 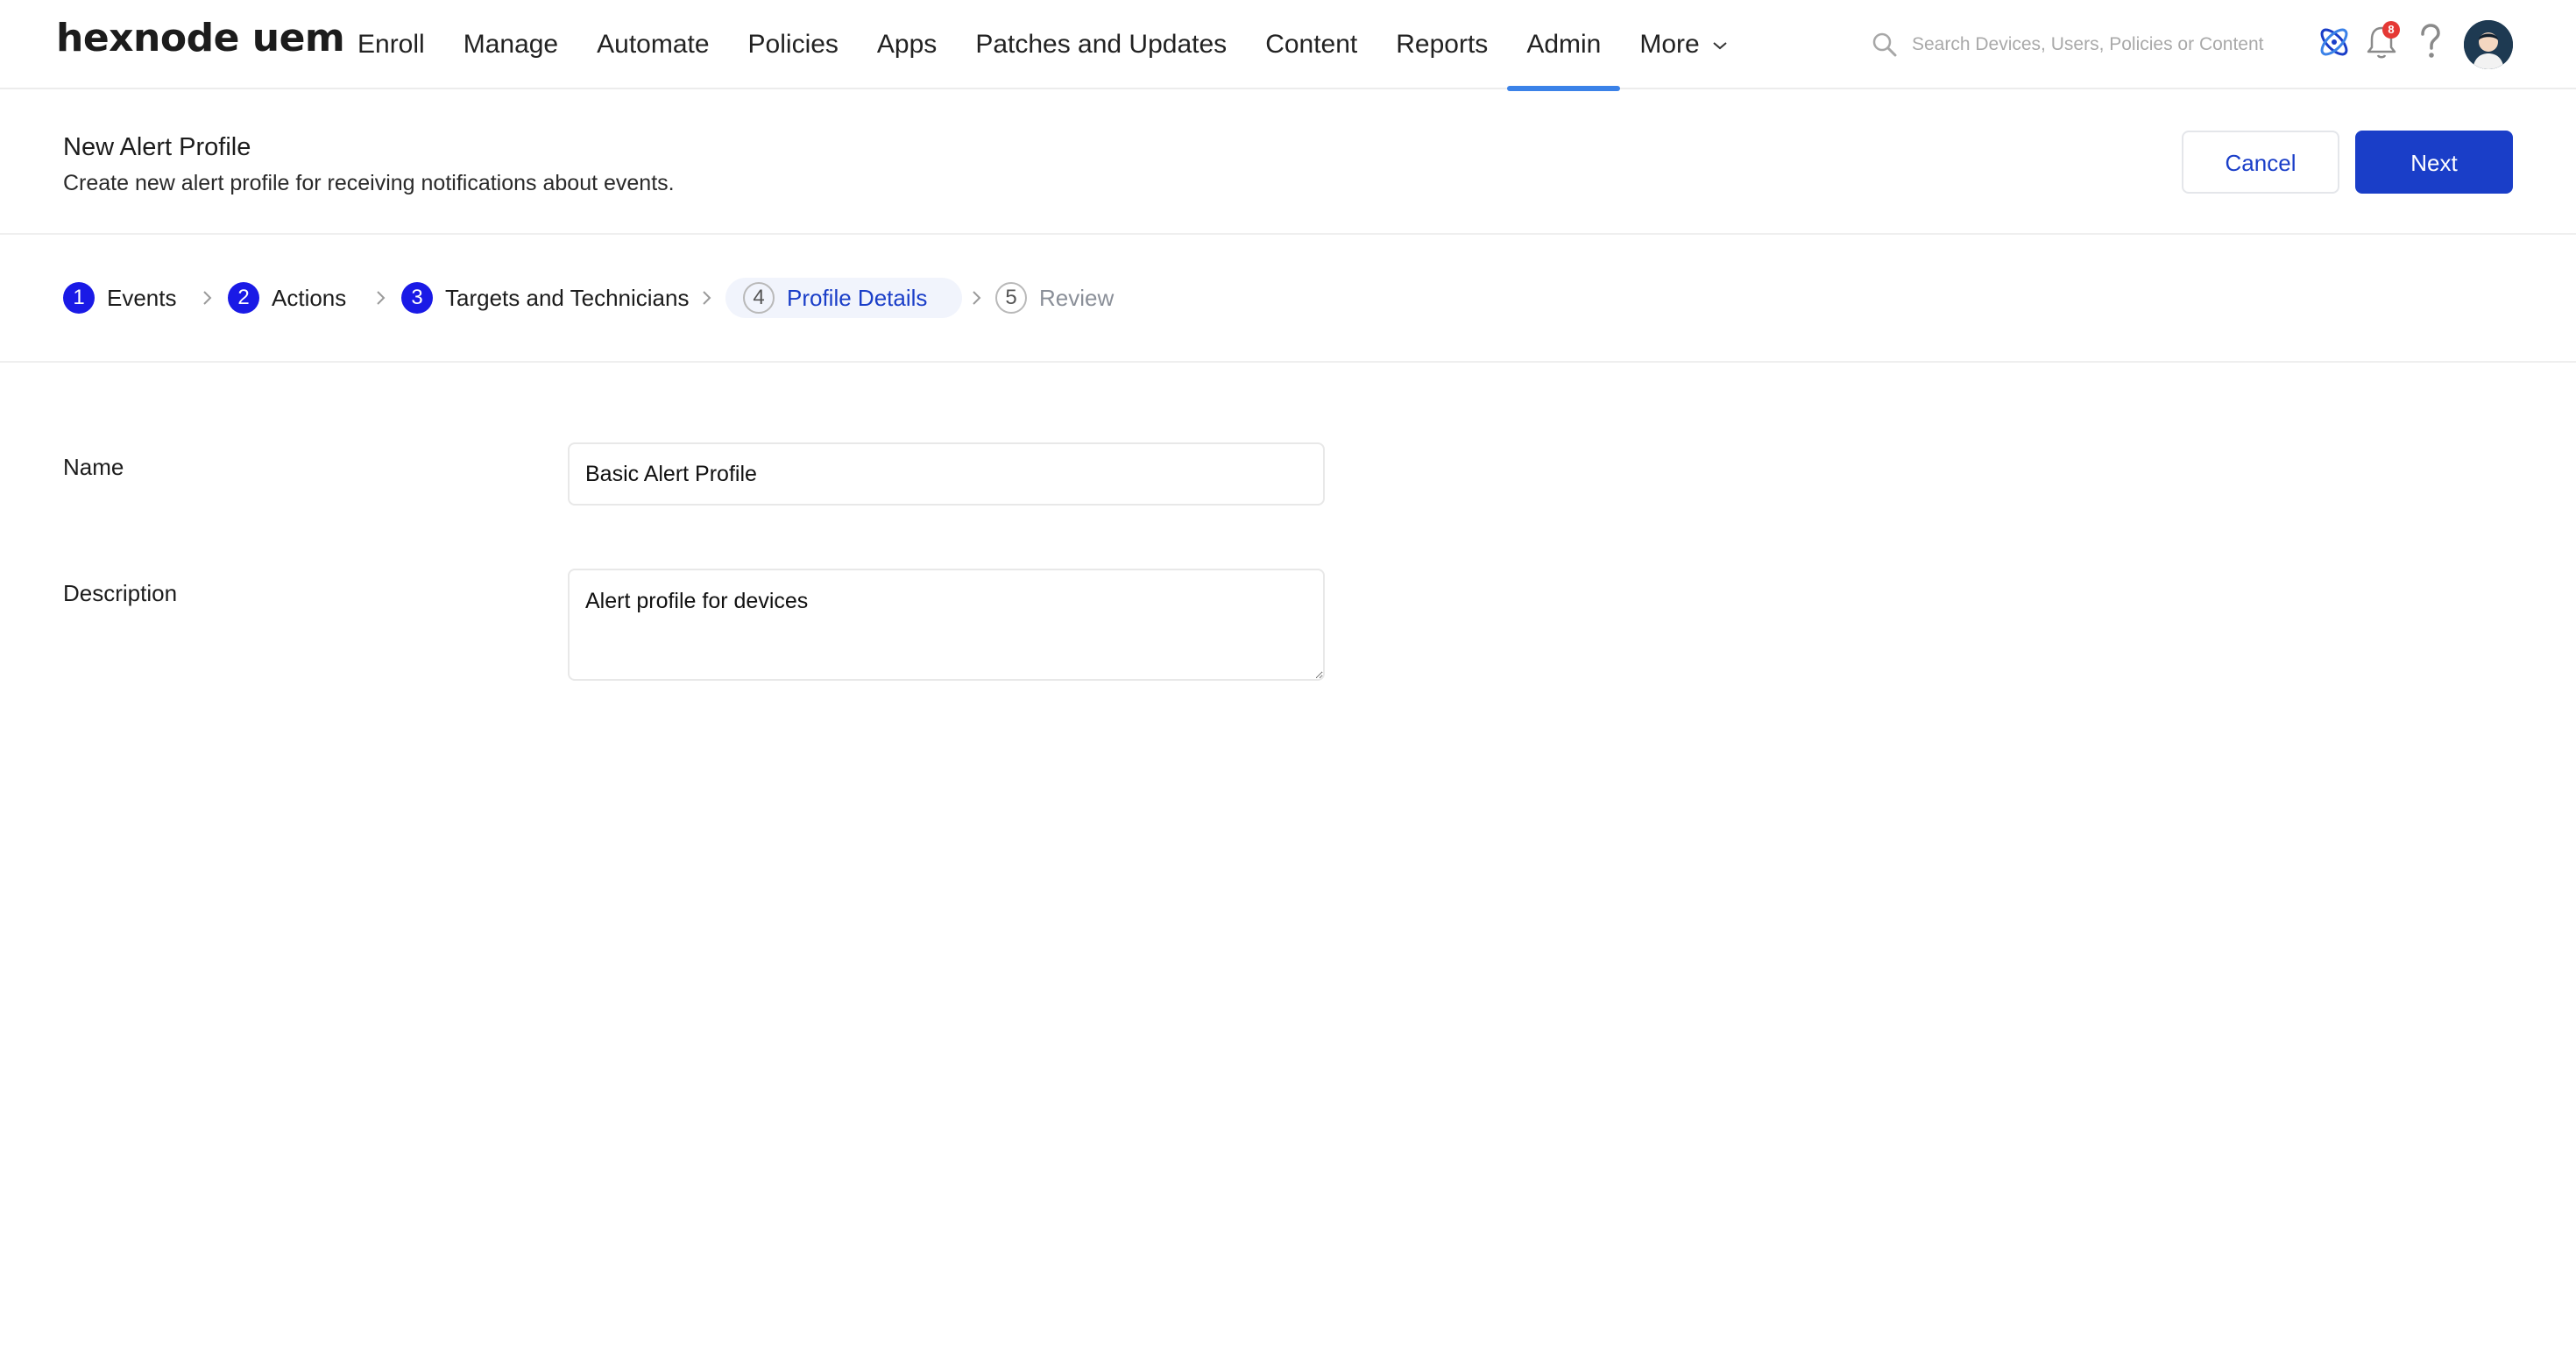 What do you see at coordinates (417, 298) in the screenshot?
I see `step-number: 3` at bounding box center [417, 298].